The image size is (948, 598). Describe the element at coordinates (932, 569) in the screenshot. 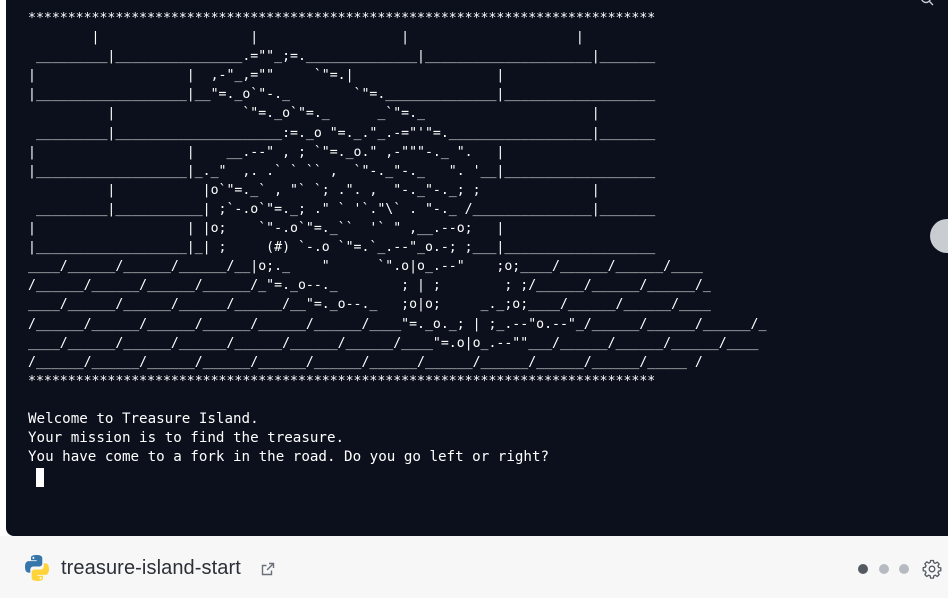

I see `gear-icon` at that location.